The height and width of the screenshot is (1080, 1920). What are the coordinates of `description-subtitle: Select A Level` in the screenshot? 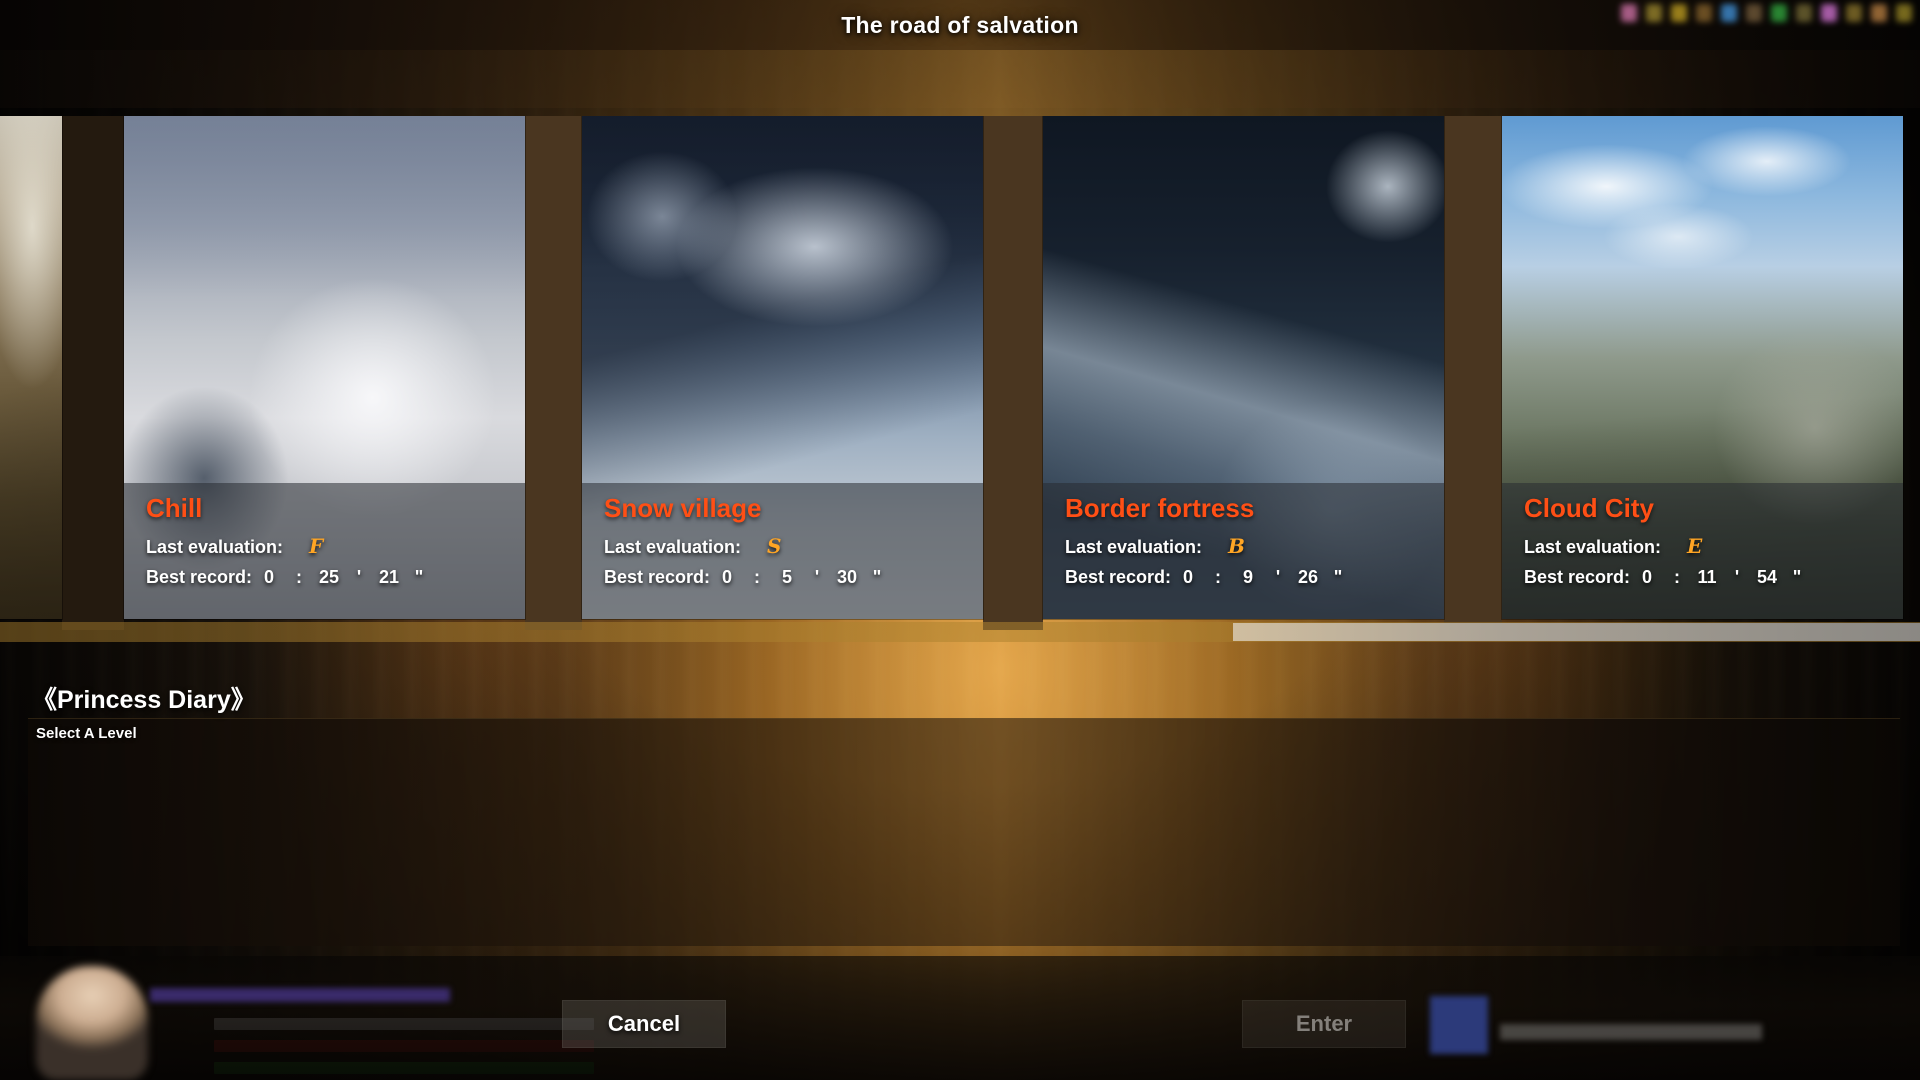 It's located at (86, 733).